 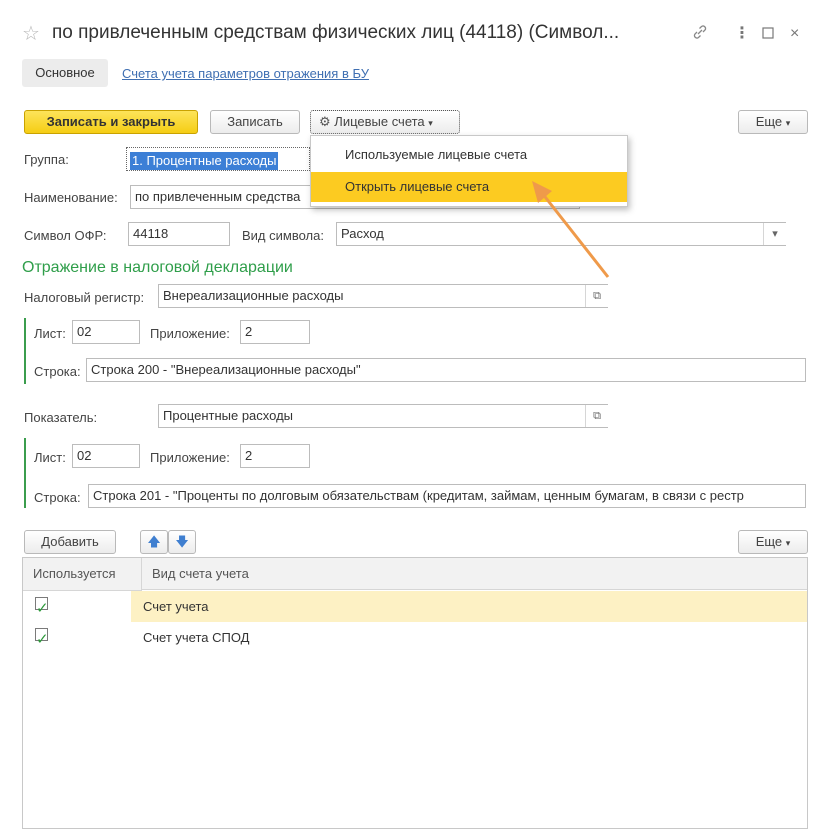 I want to click on table-row: ✓ Счет учета, so click(x=415, y=606).